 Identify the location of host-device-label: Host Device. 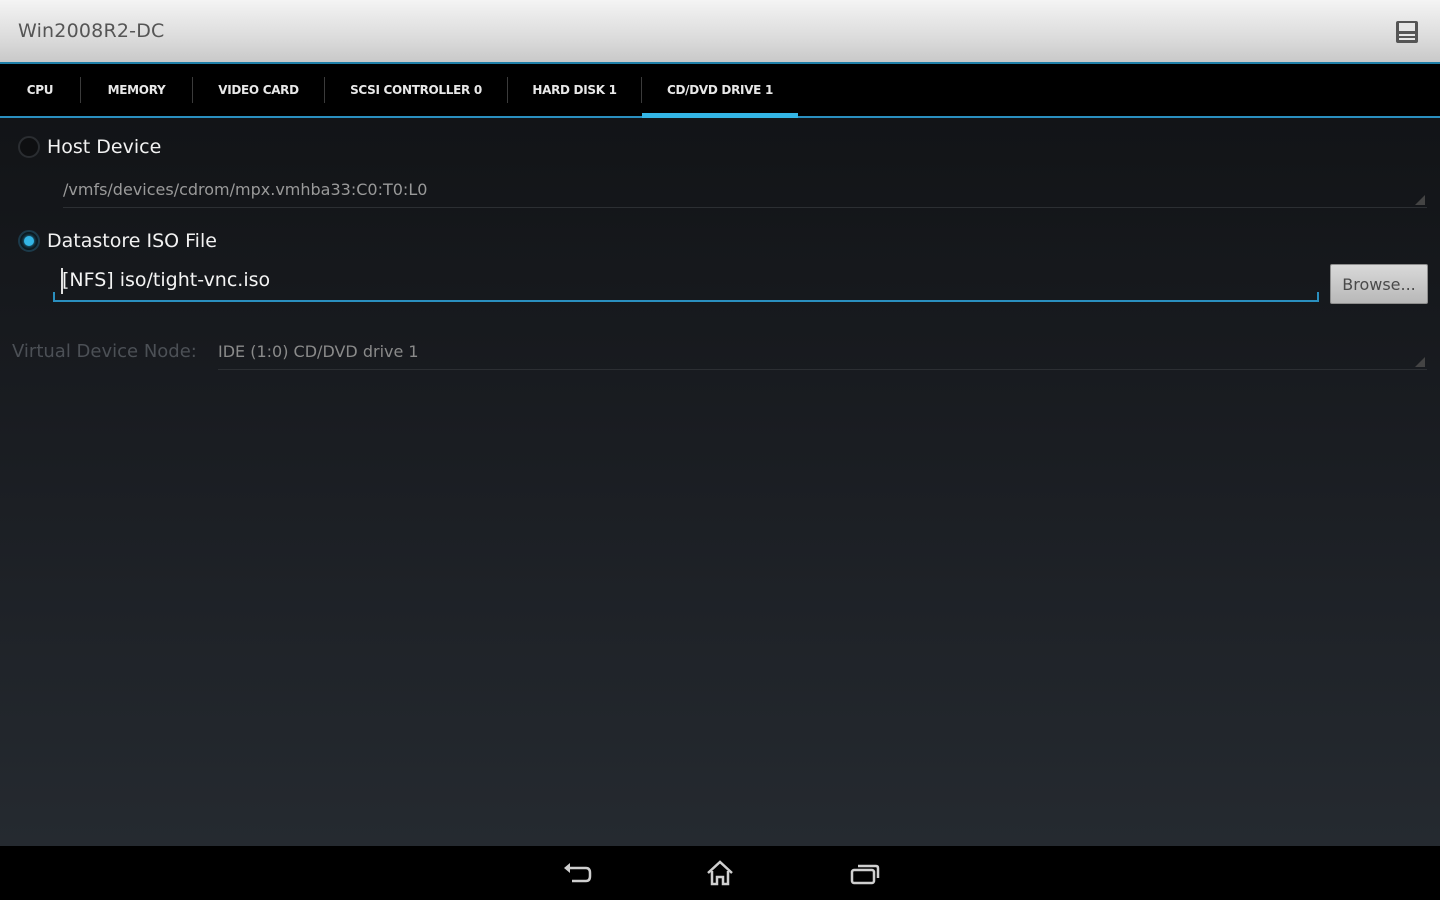
(104, 147).